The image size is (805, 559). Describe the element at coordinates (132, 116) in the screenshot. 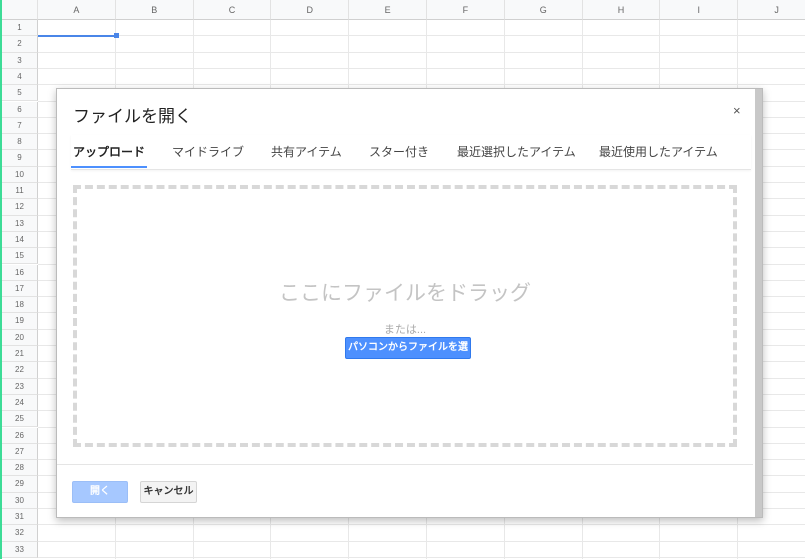

I see `dialog-title: ファイルを開く` at that location.